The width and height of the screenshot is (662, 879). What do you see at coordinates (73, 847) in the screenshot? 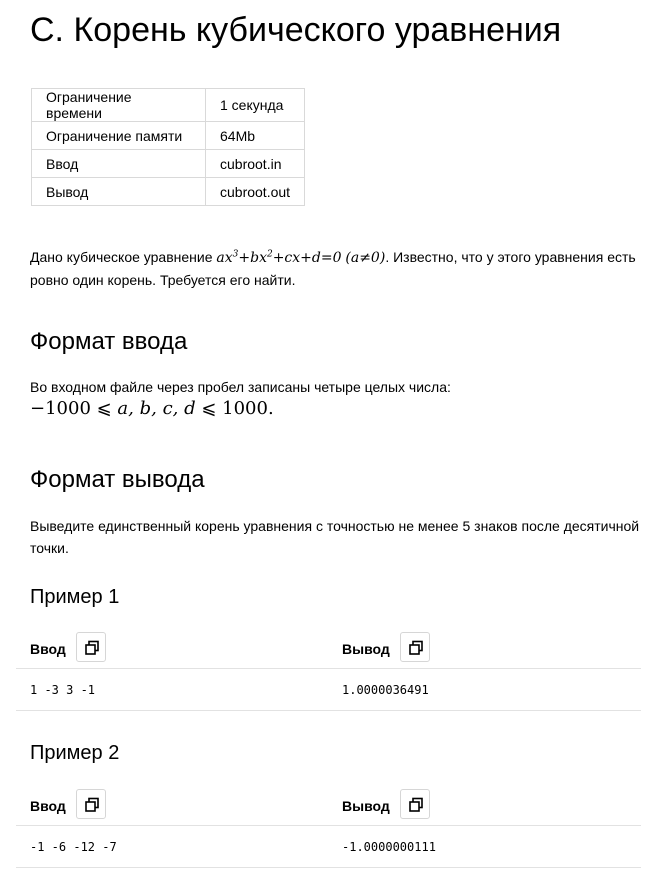
I see `example-input-value: -1 -6 -12 -7` at bounding box center [73, 847].